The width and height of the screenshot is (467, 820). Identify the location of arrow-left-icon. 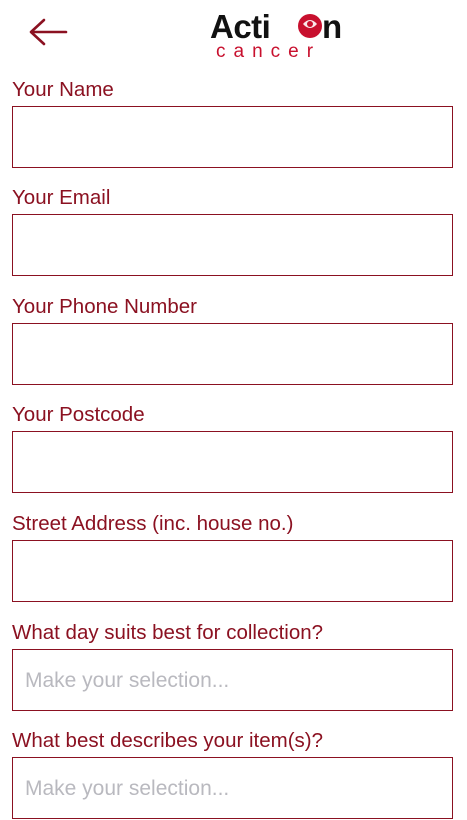
(48, 32).